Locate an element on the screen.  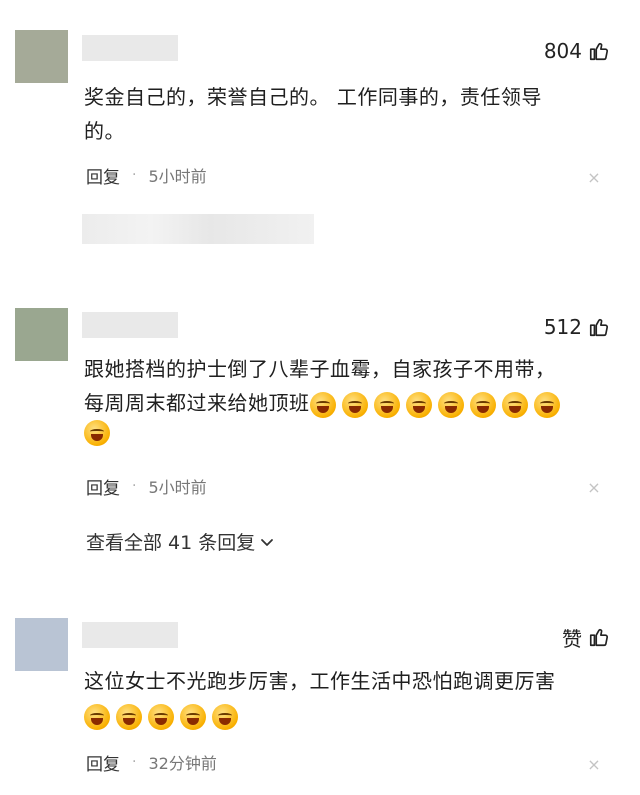
like-count: 804 is located at coordinates (562, 51).